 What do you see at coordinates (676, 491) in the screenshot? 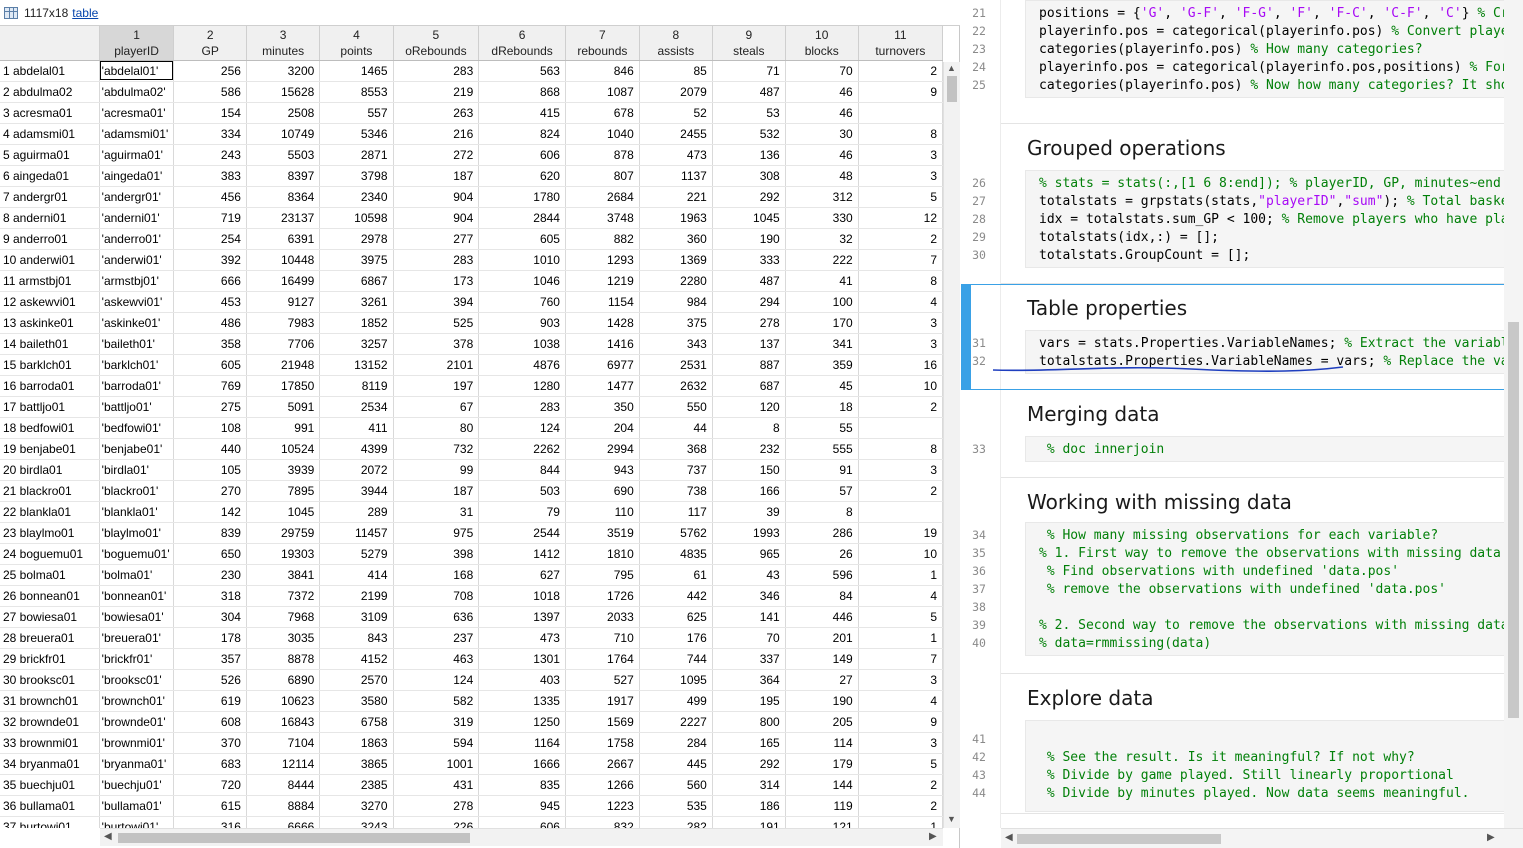
I see `table-cell: 738` at bounding box center [676, 491].